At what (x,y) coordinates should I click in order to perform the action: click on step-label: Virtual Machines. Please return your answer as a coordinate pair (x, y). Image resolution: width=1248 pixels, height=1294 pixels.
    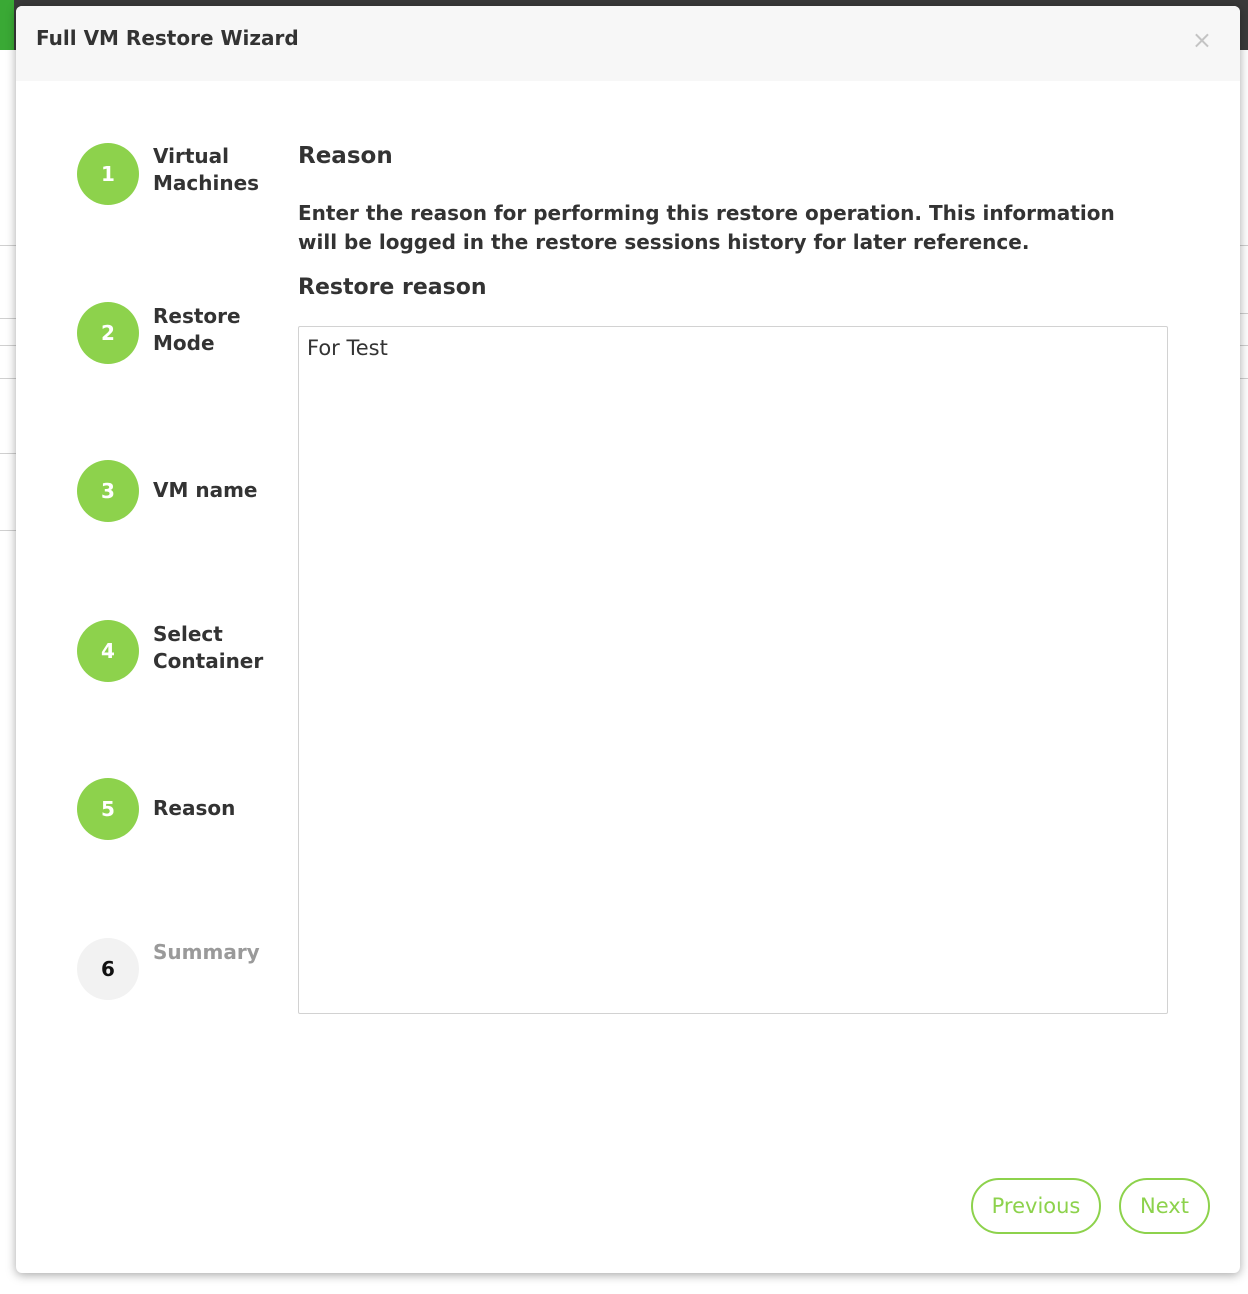
    Looking at the image, I should click on (206, 169).